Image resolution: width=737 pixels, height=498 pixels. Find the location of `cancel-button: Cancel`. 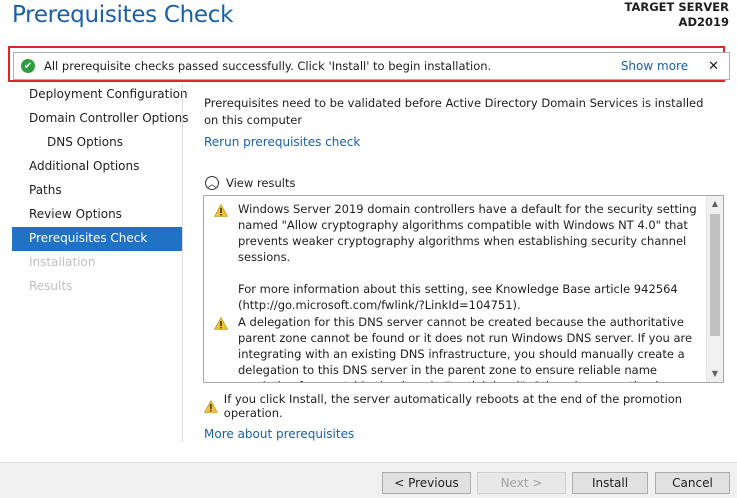

cancel-button: Cancel is located at coordinates (692, 483).